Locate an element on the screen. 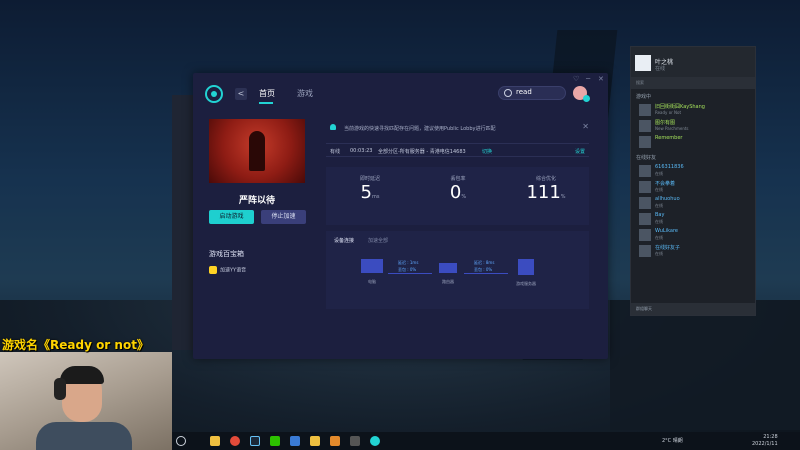 This screenshot has width=800, height=450. notice-close-icon: ✕ is located at coordinates (585, 126).